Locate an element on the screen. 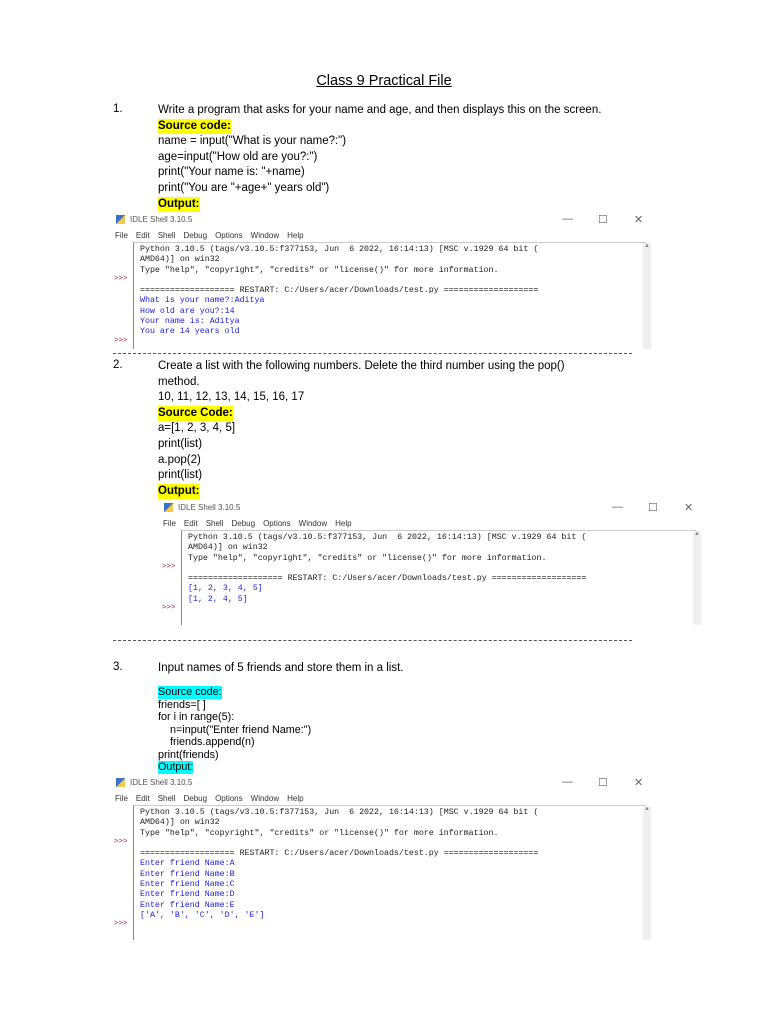  shell-output-line: How old are you?:14 is located at coordinates (187, 311).